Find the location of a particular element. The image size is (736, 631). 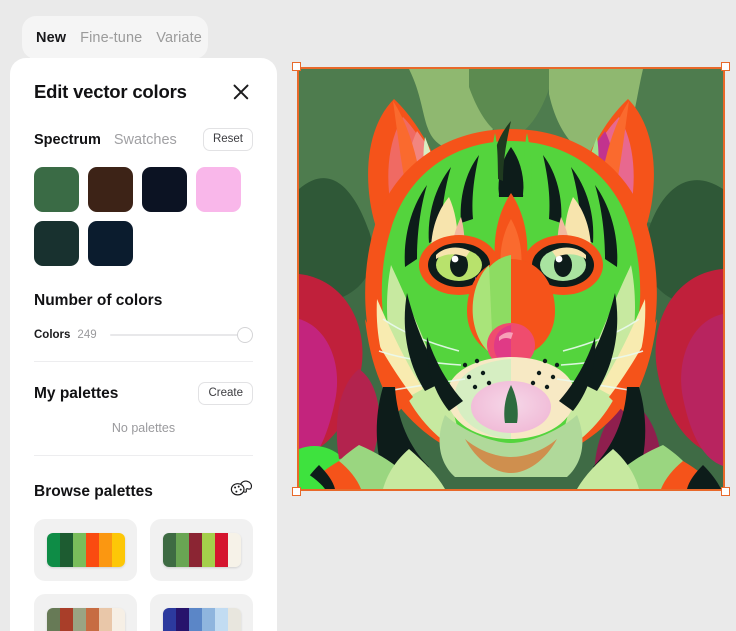

browse-palettes-header: Browse palettes is located at coordinates (143, 491).